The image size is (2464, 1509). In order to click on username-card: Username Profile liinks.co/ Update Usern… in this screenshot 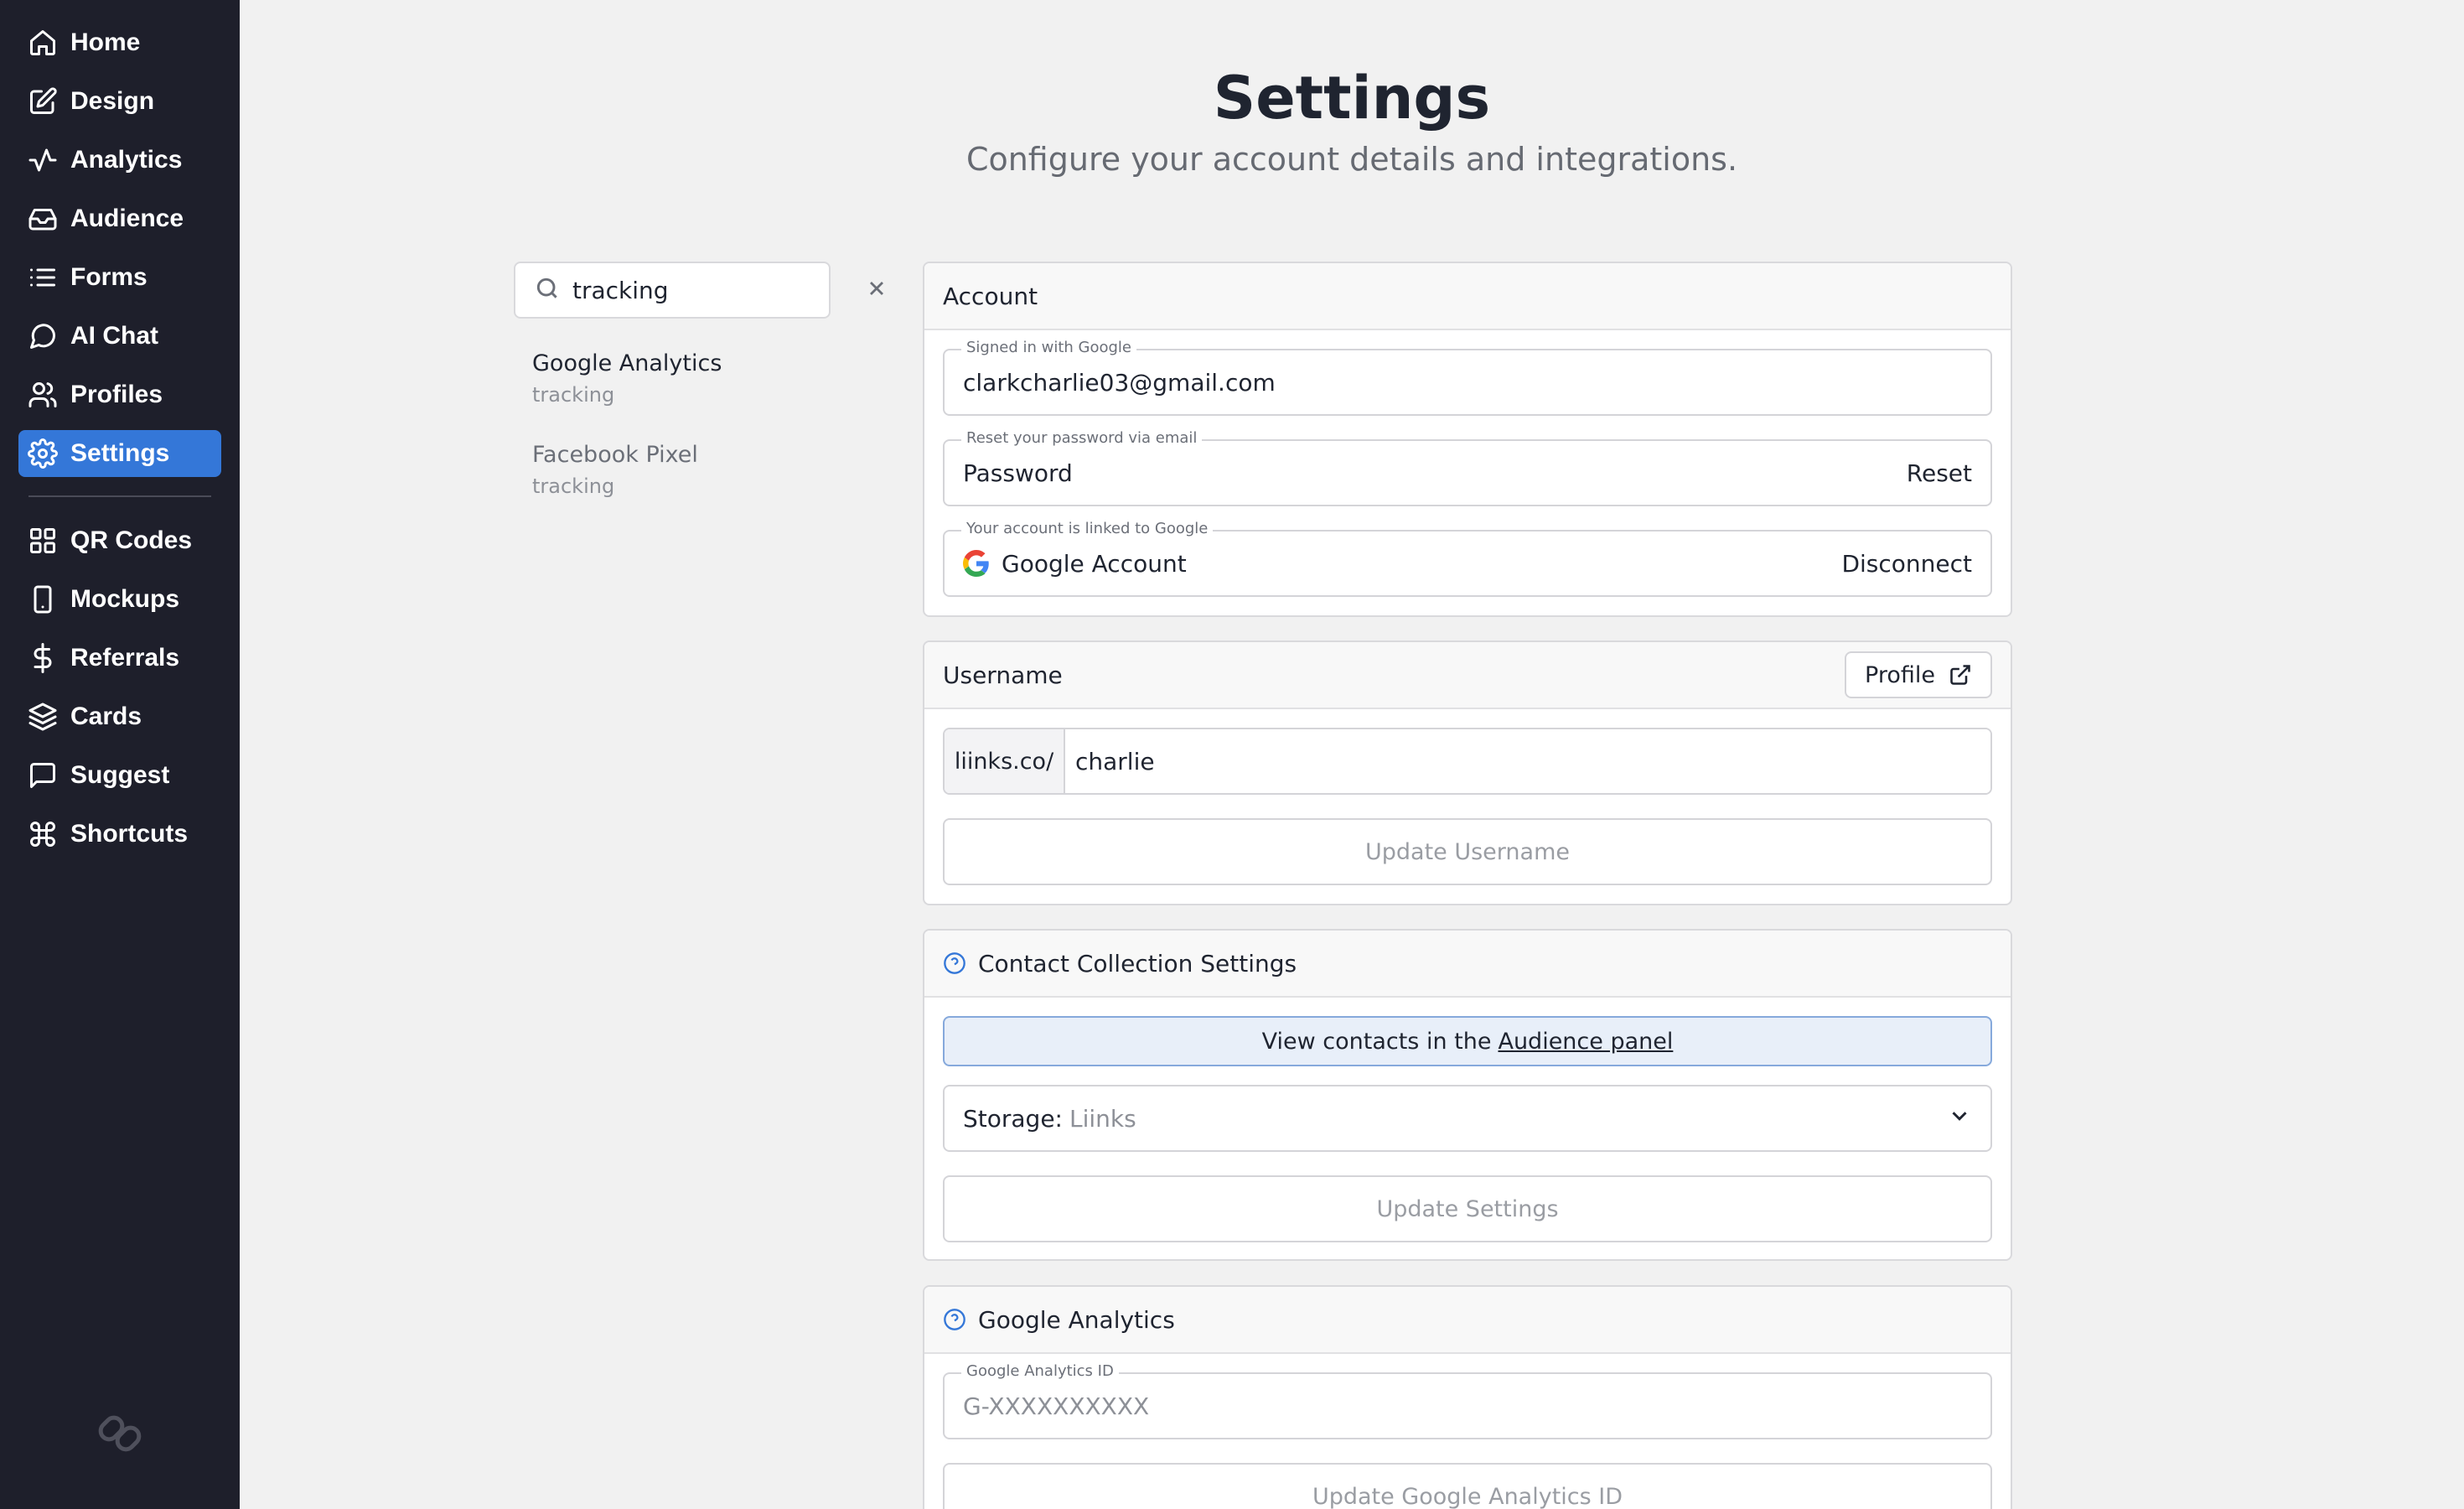, I will do `click(1467, 772)`.